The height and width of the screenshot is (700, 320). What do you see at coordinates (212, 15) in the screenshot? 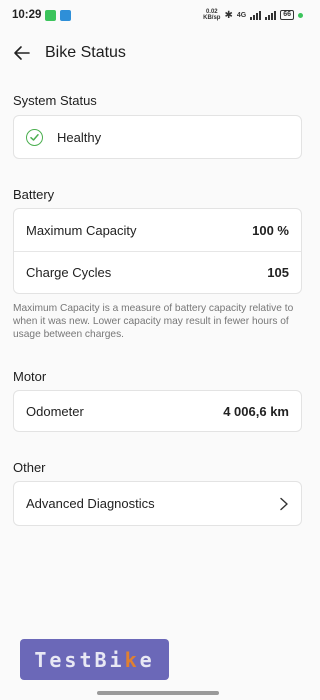
I see `network-speed: 0.02 KB/sp` at bounding box center [212, 15].